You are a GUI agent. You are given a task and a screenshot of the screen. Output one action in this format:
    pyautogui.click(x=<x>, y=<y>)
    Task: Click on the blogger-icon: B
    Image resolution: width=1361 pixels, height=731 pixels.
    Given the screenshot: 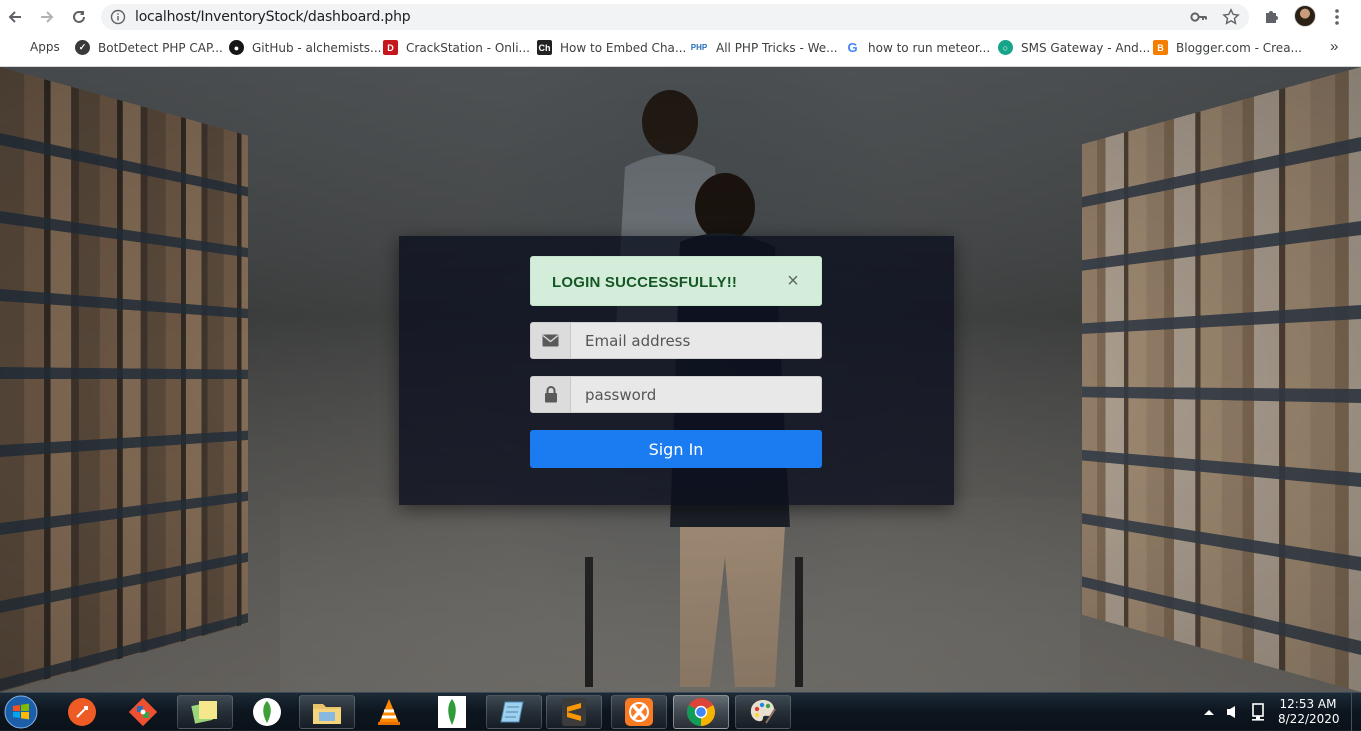 What is the action you would take?
    pyautogui.click(x=1160, y=47)
    